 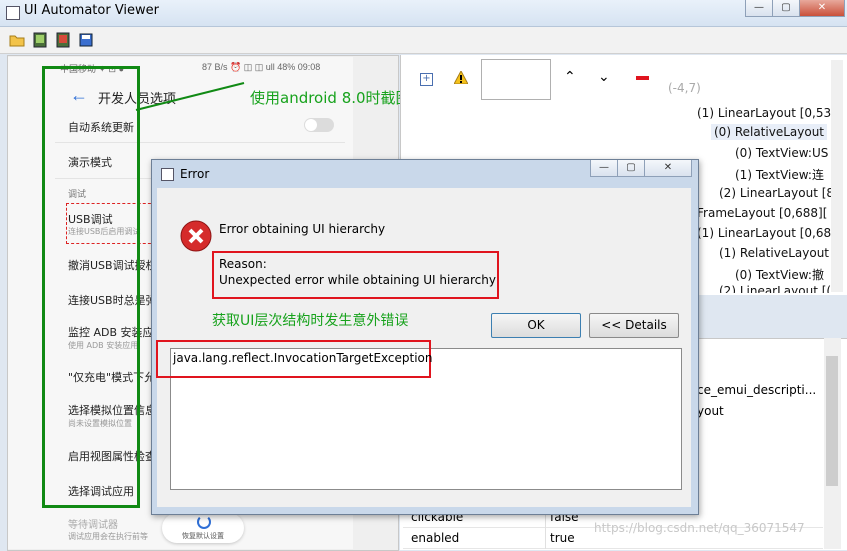 What do you see at coordinates (837, 176) in the screenshot?
I see `tree-scrollbar` at bounding box center [837, 176].